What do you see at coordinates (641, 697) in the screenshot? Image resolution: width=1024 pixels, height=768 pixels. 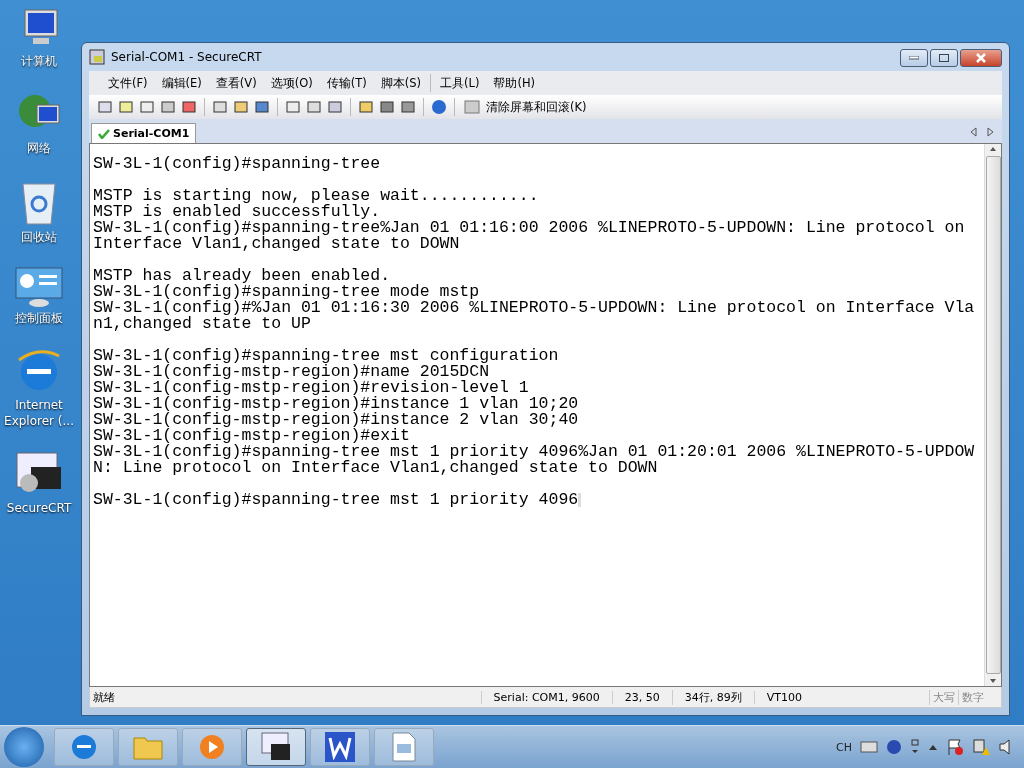 I see `status-field: 23, 50` at bounding box center [641, 697].